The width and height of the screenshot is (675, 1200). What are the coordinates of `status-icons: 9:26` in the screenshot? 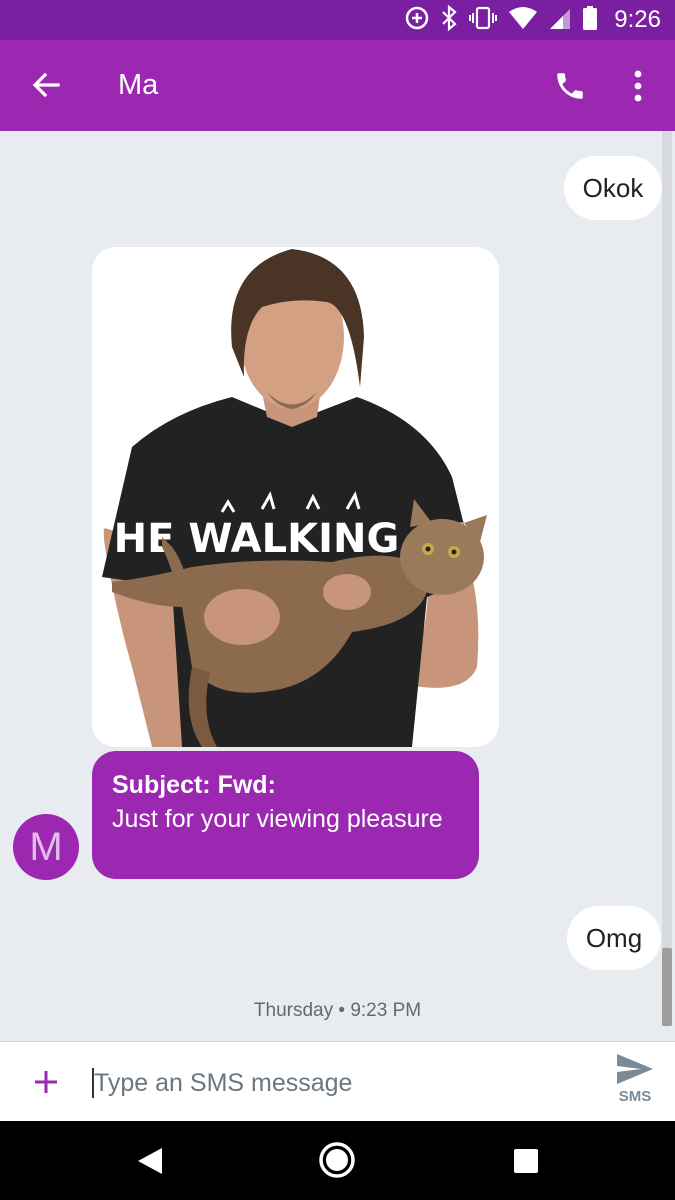 It's located at (532, 20).